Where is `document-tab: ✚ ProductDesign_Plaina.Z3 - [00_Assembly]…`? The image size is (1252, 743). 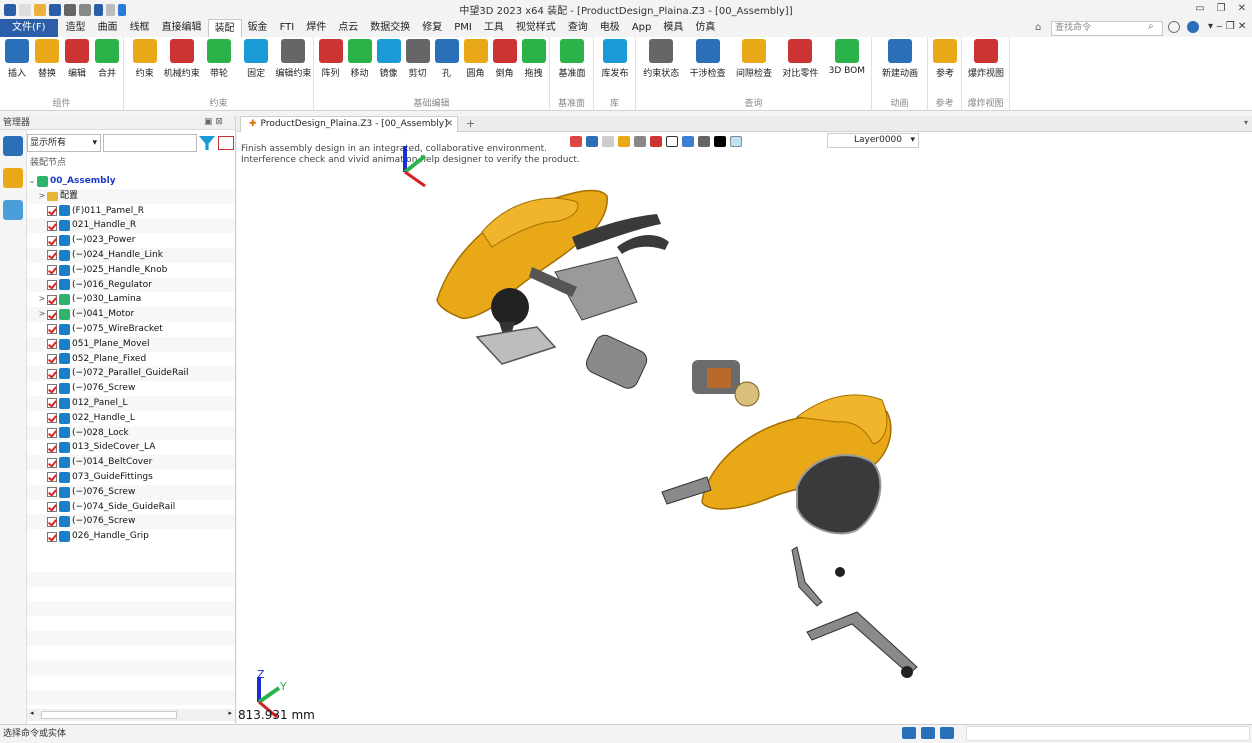
document-tab: ✚ ProductDesign_Plaina.Z3 - [00_Assembly]… is located at coordinates (349, 124).